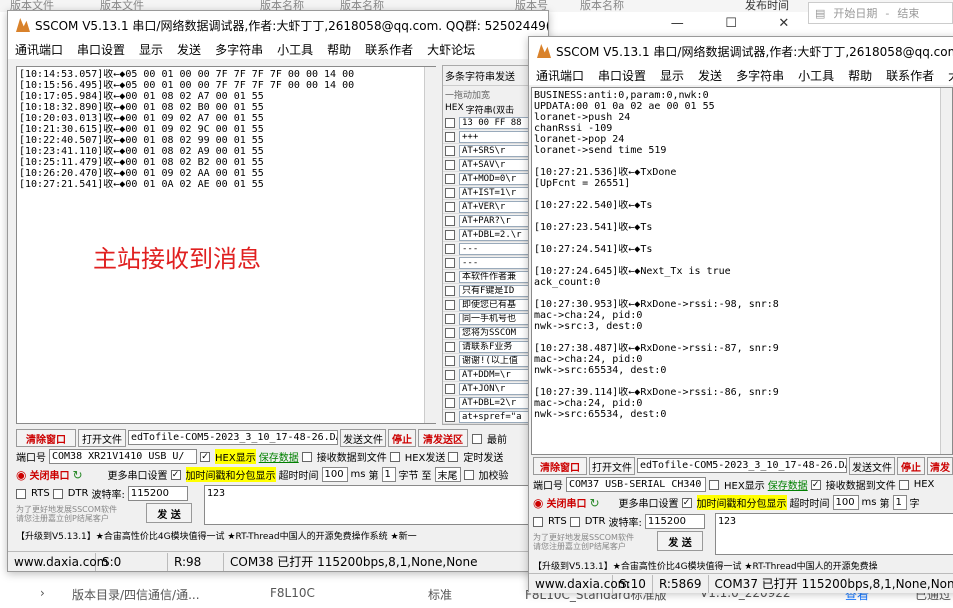  I want to click on close-icon: ✕, so click(783, 25).